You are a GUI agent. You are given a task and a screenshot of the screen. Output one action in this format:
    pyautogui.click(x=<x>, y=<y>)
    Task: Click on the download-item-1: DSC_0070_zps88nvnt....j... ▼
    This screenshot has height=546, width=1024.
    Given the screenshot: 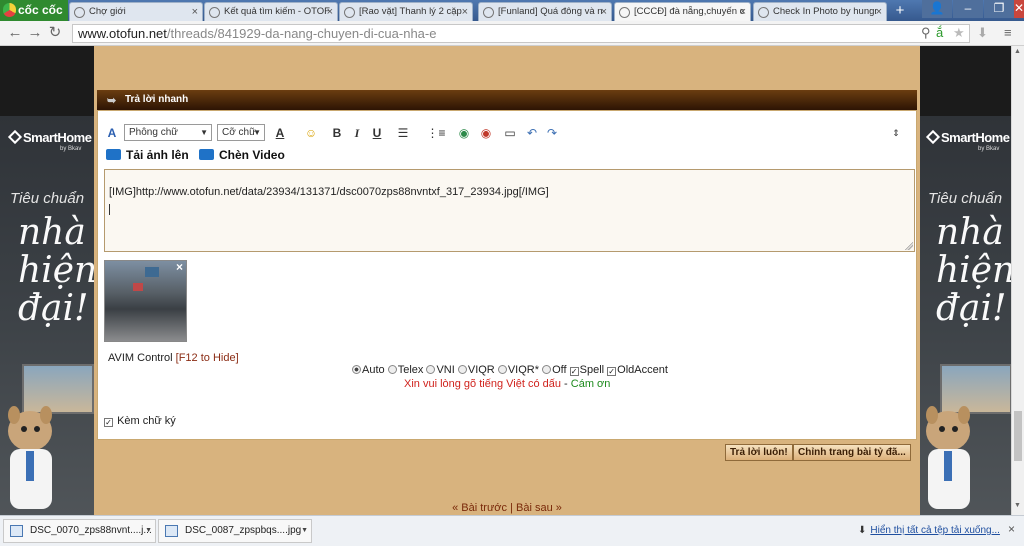 What is the action you would take?
    pyautogui.click(x=79, y=531)
    